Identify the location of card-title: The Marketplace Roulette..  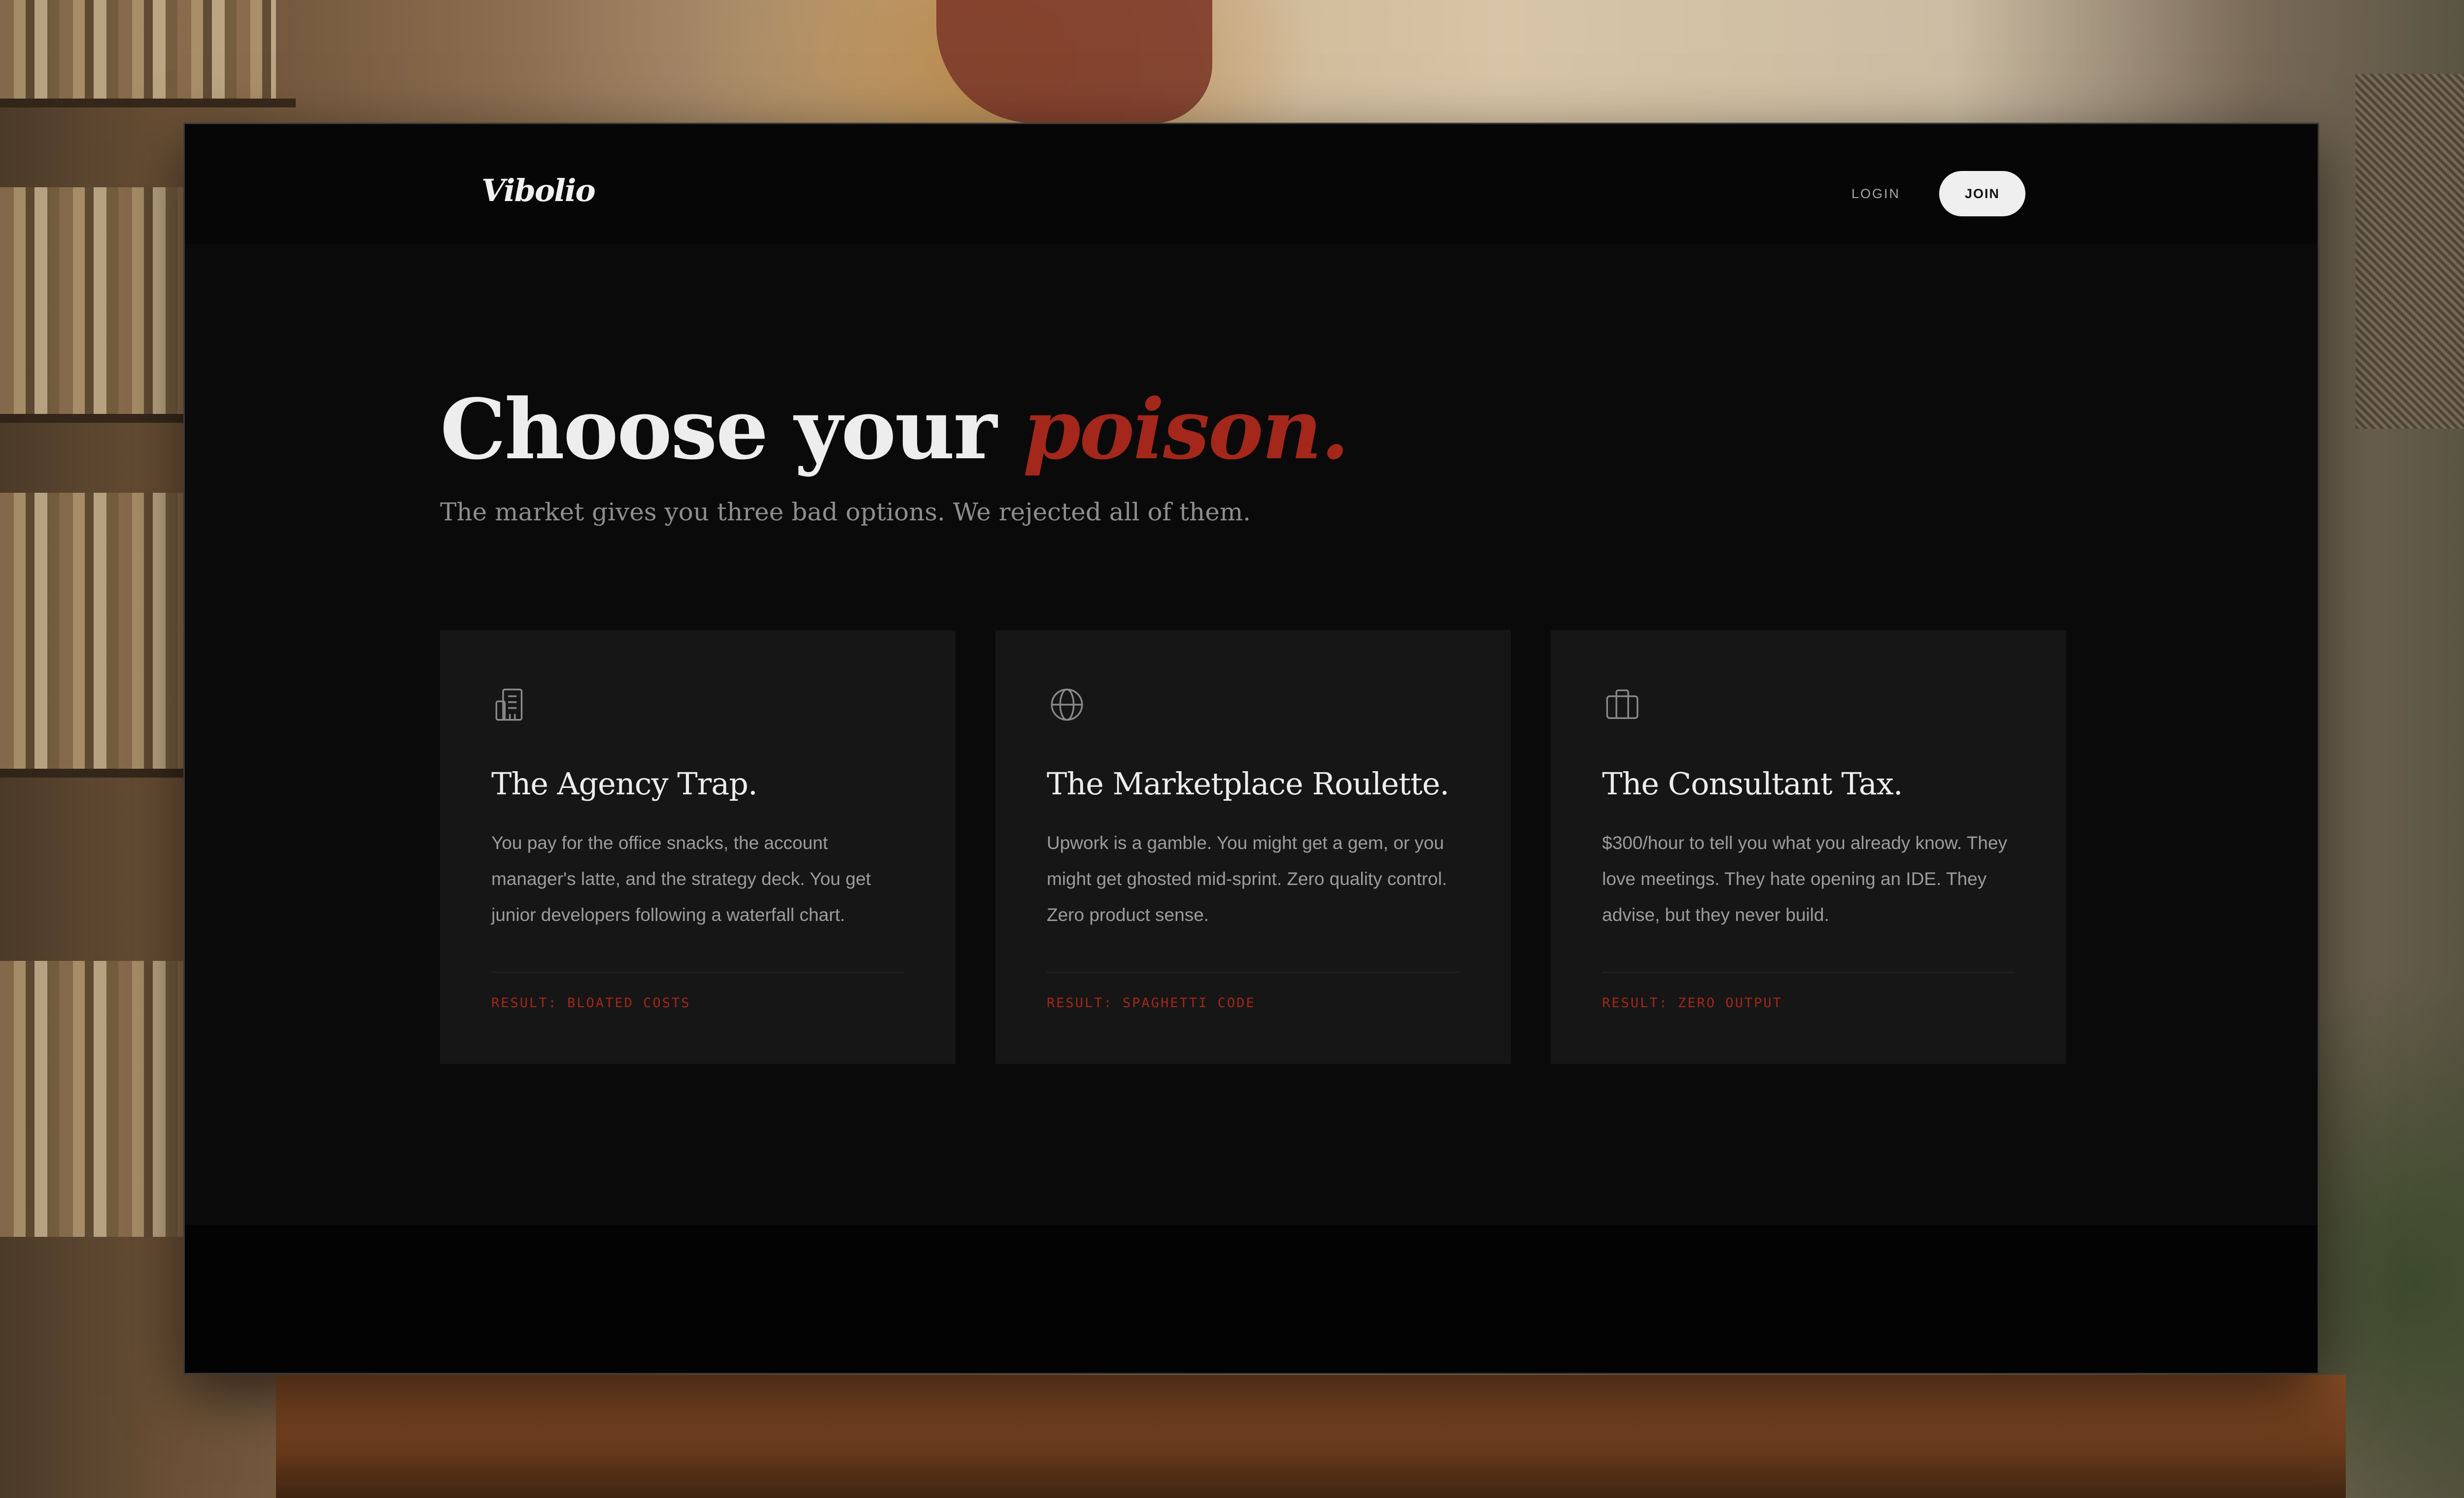
(1248, 784).